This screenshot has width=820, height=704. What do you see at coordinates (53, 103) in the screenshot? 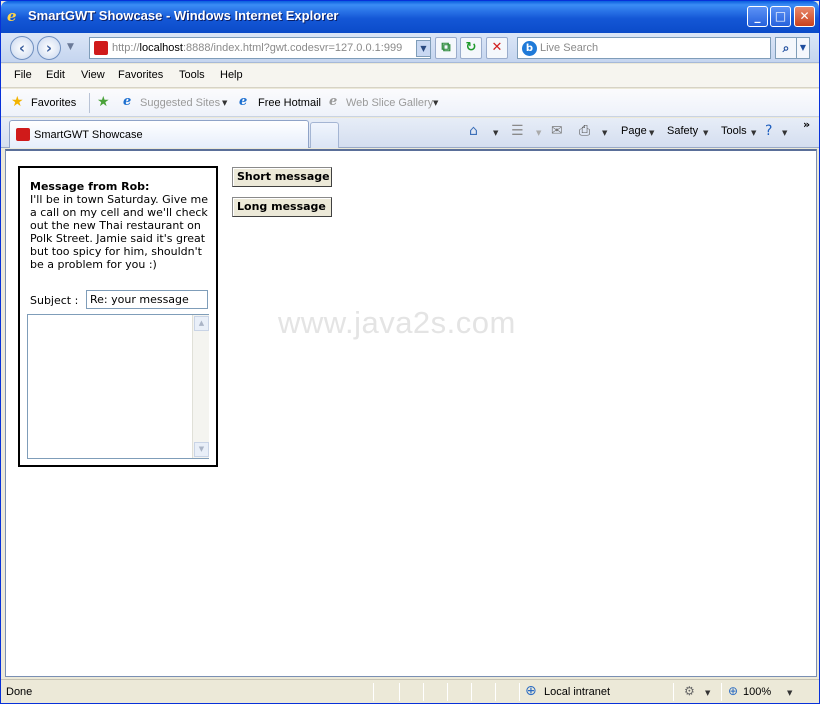
I see `favorites-button: Favorites` at bounding box center [53, 103].